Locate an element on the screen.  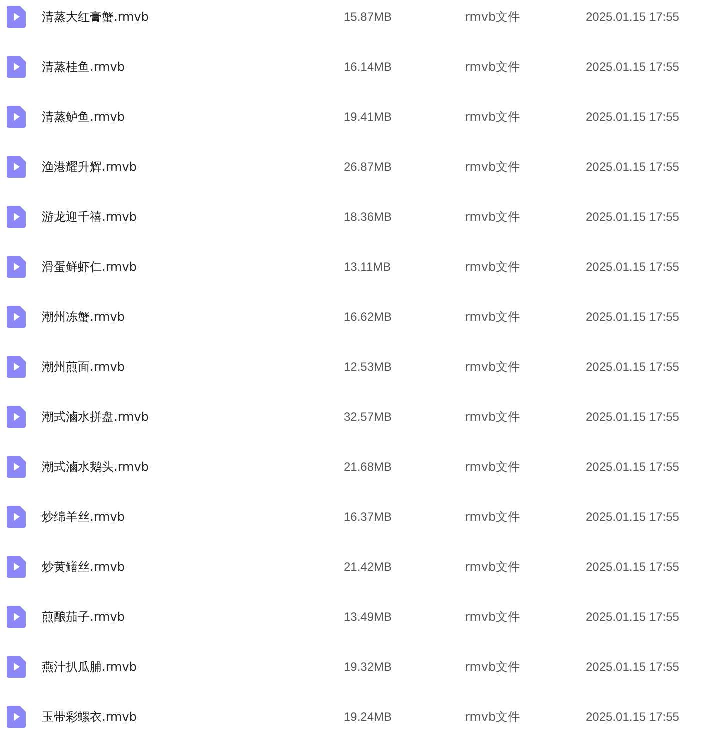
file-size: 19.24MB is located at coordinates (369, 717).